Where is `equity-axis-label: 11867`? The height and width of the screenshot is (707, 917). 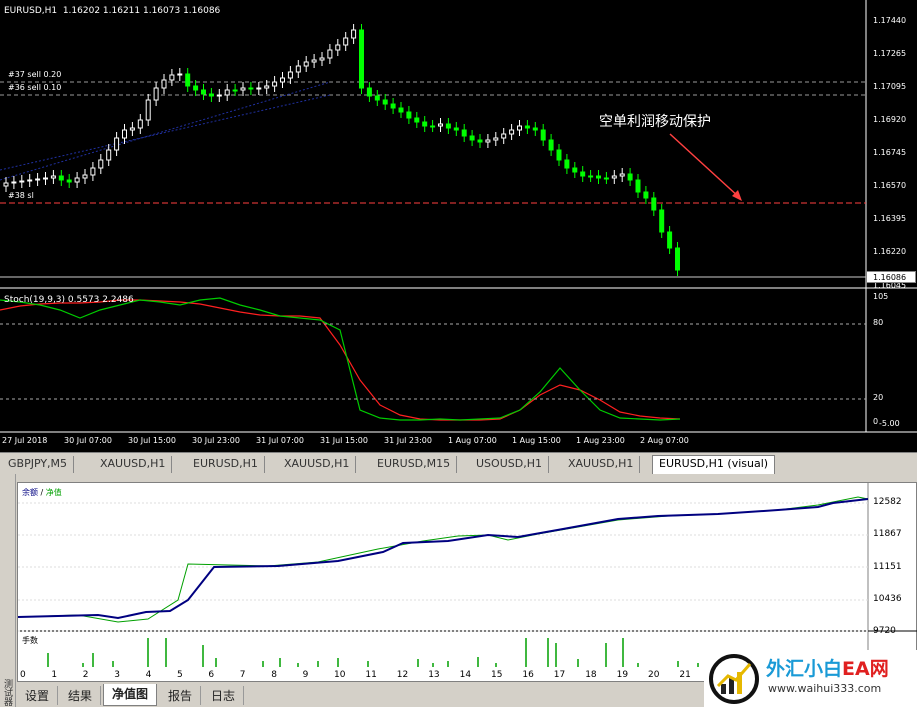
equity-axis-label: 11867 is located at coordinates (887, 534).